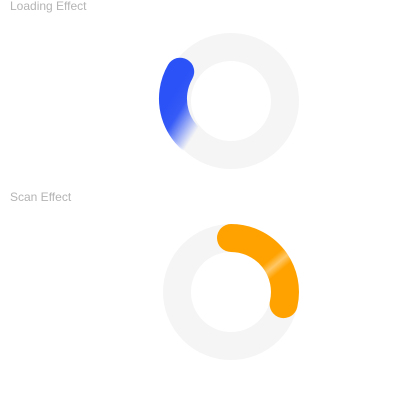  I want to click on scan-arc, so click(258, 271).